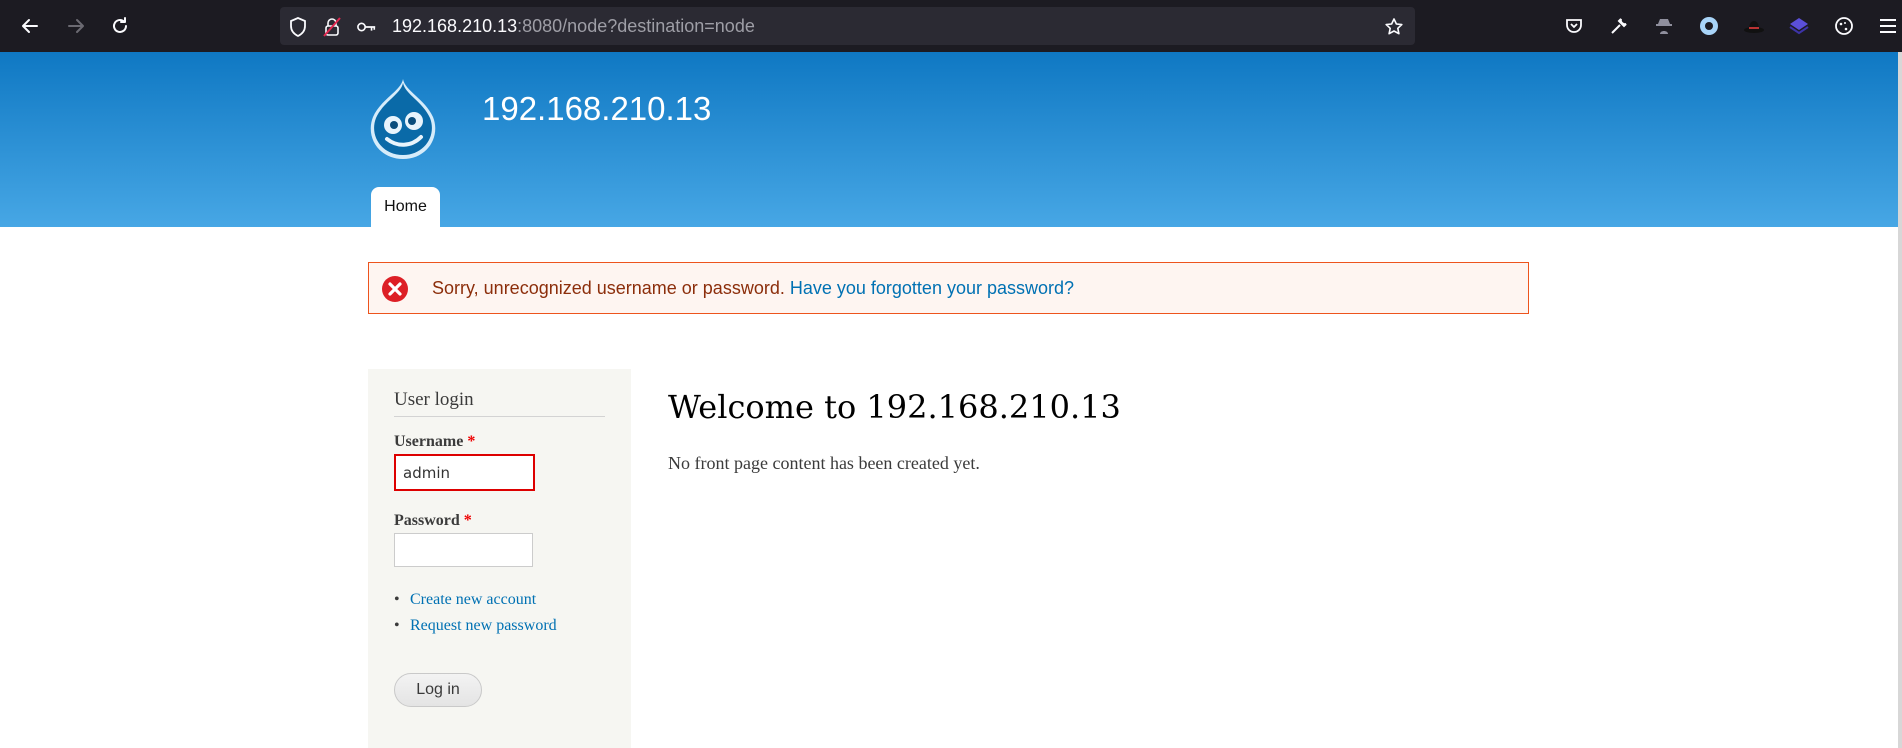 Image resolution: width=1902 pixels, height=748 pixels. Describe the element at coordinates (1709, 26) in the screenshot. I see `circle-extension-icon` at that location.